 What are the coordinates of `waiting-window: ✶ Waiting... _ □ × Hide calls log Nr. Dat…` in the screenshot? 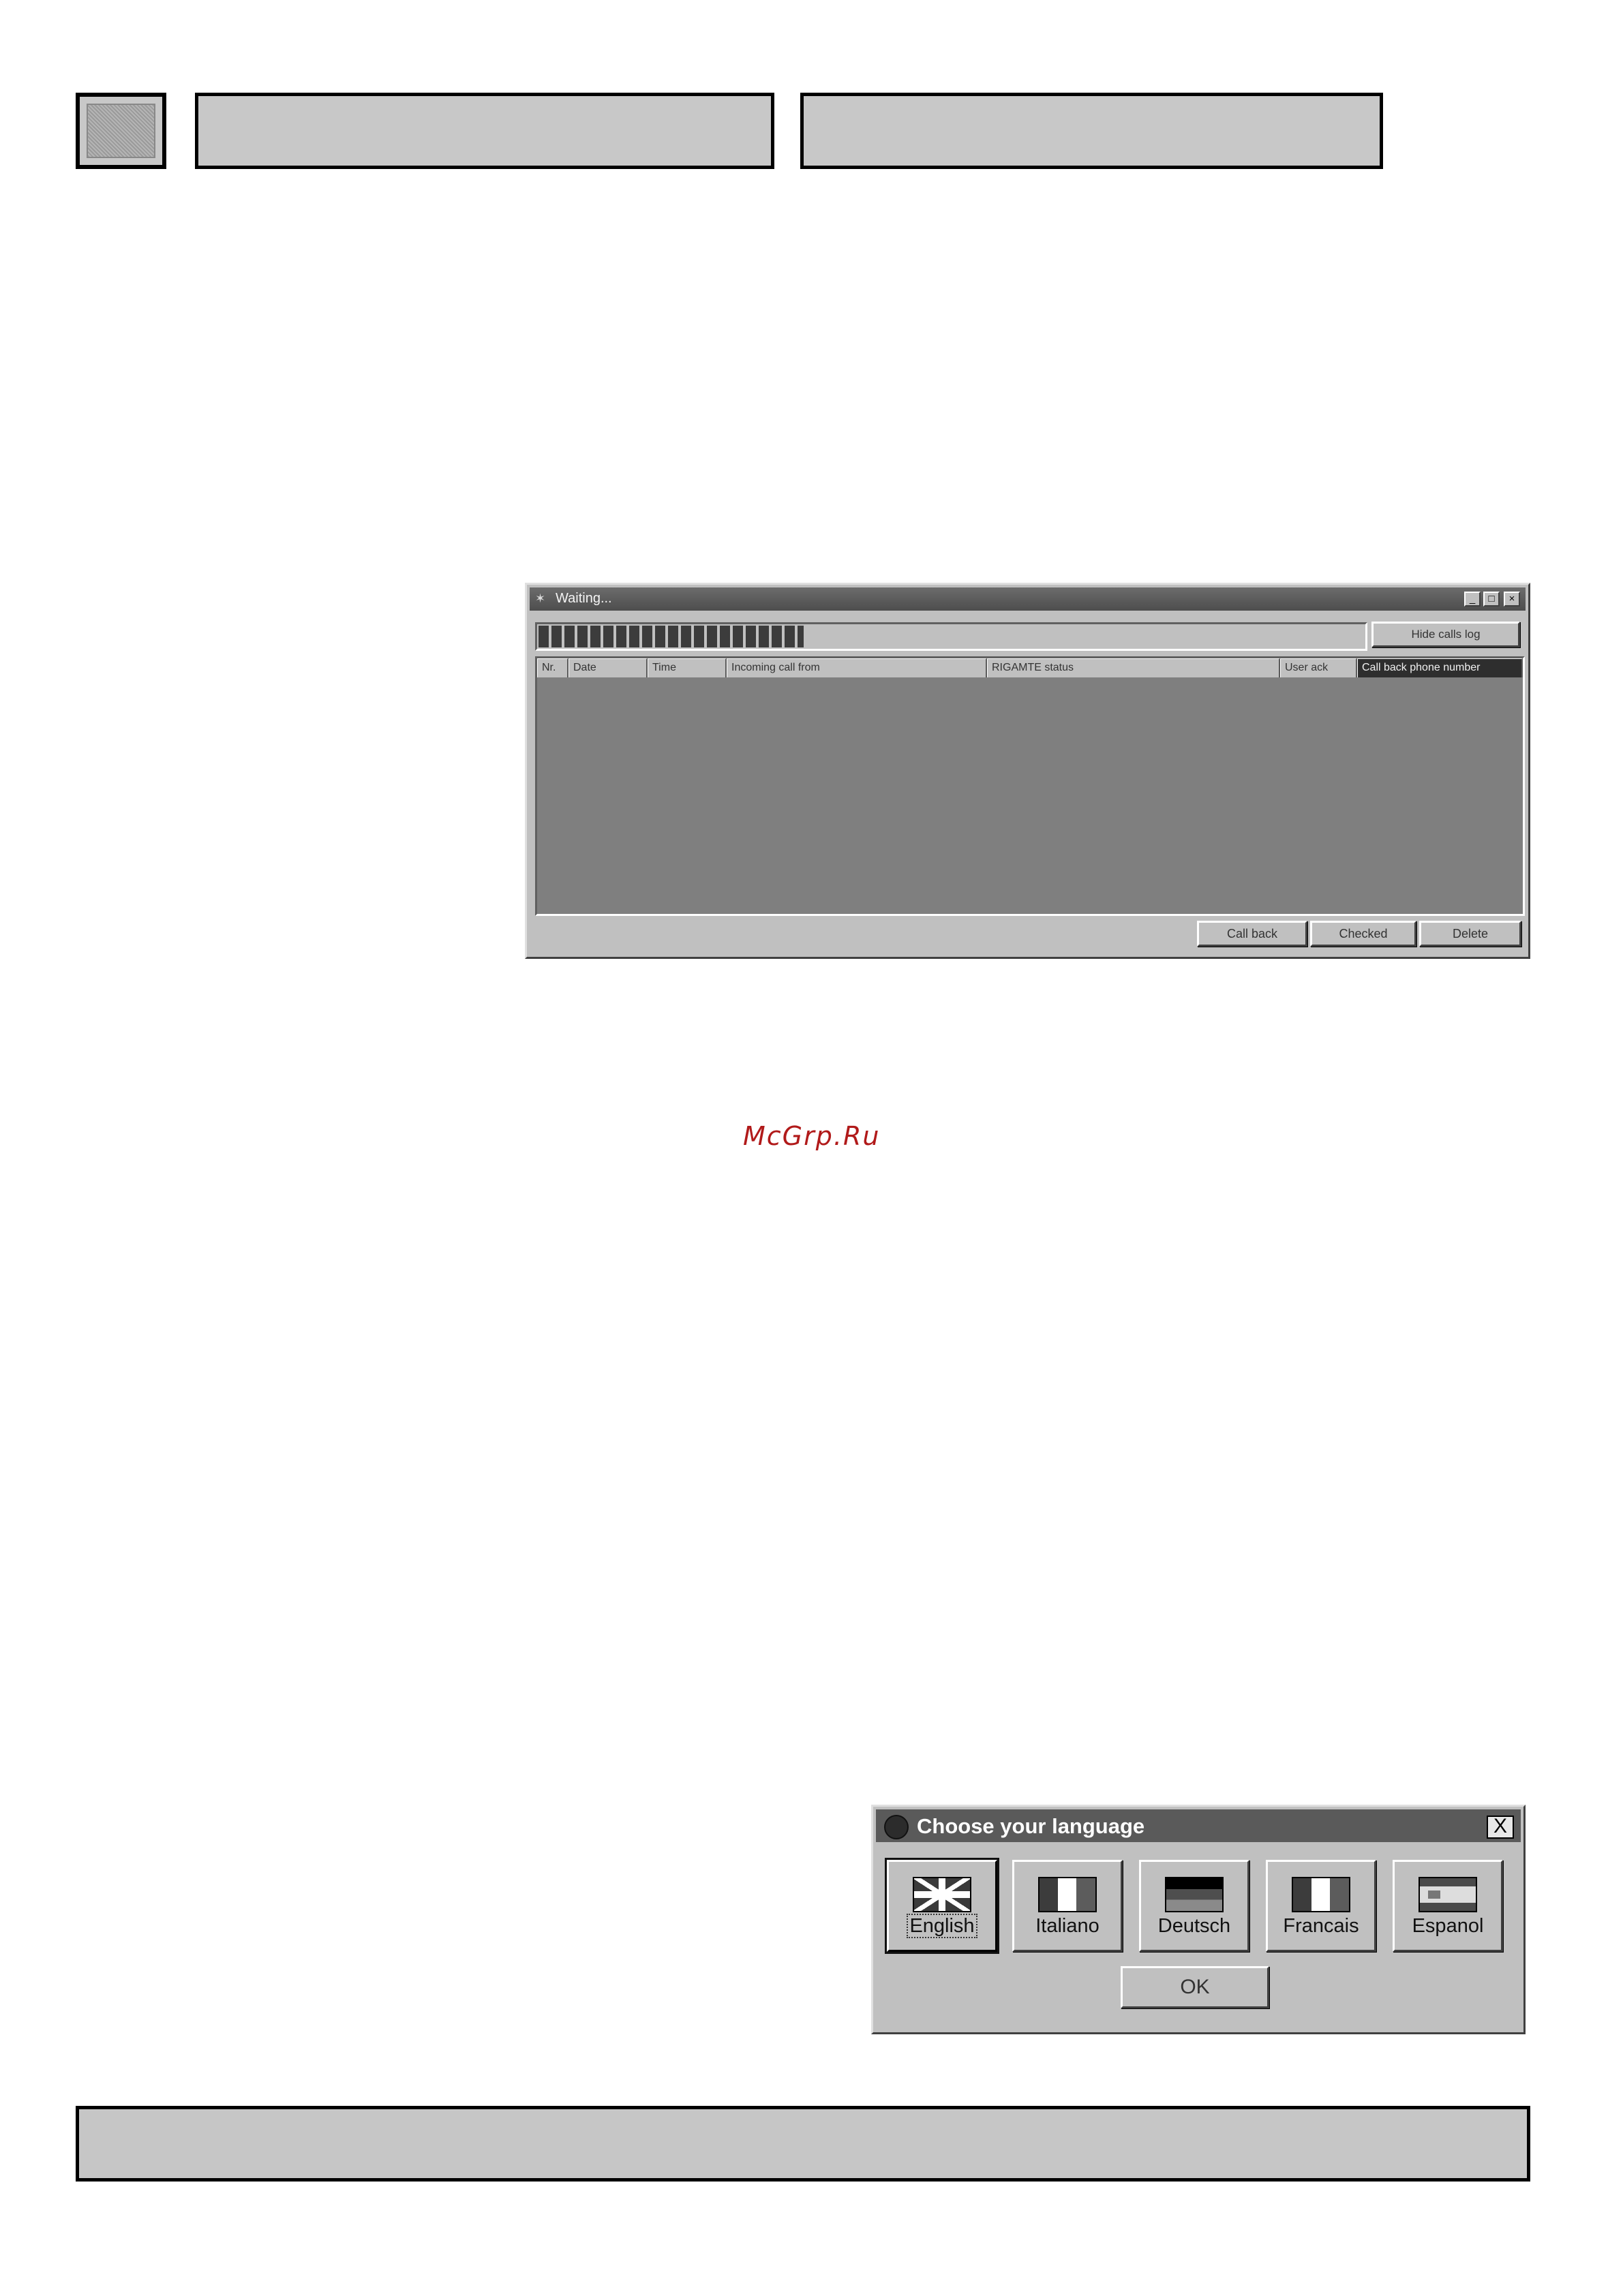 It's located at (1027, 771).